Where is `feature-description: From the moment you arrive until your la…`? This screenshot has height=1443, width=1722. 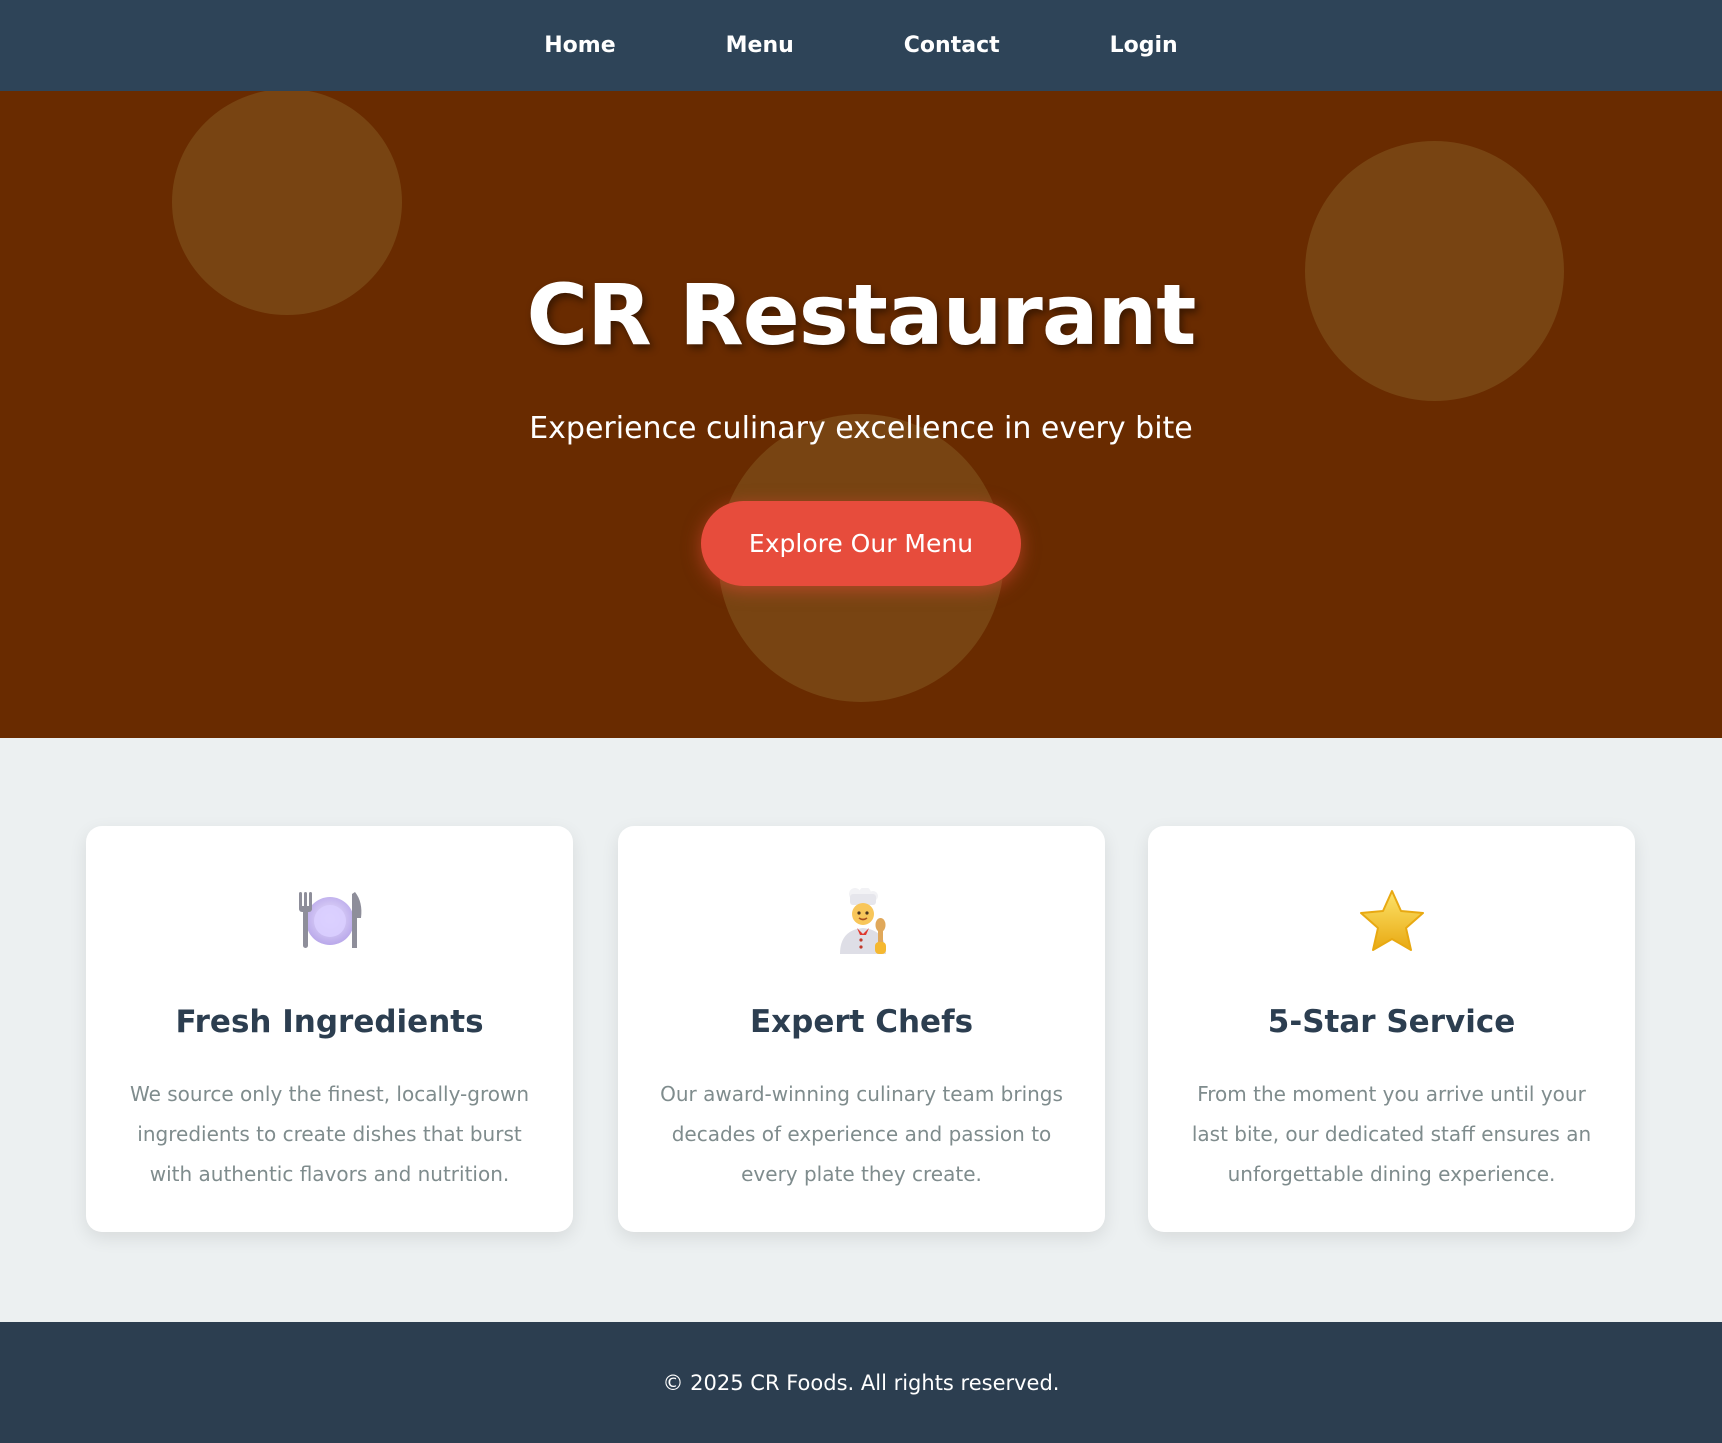
feature-description: From the moment you arrive until your la… is located at coordinates (1391, 1134).